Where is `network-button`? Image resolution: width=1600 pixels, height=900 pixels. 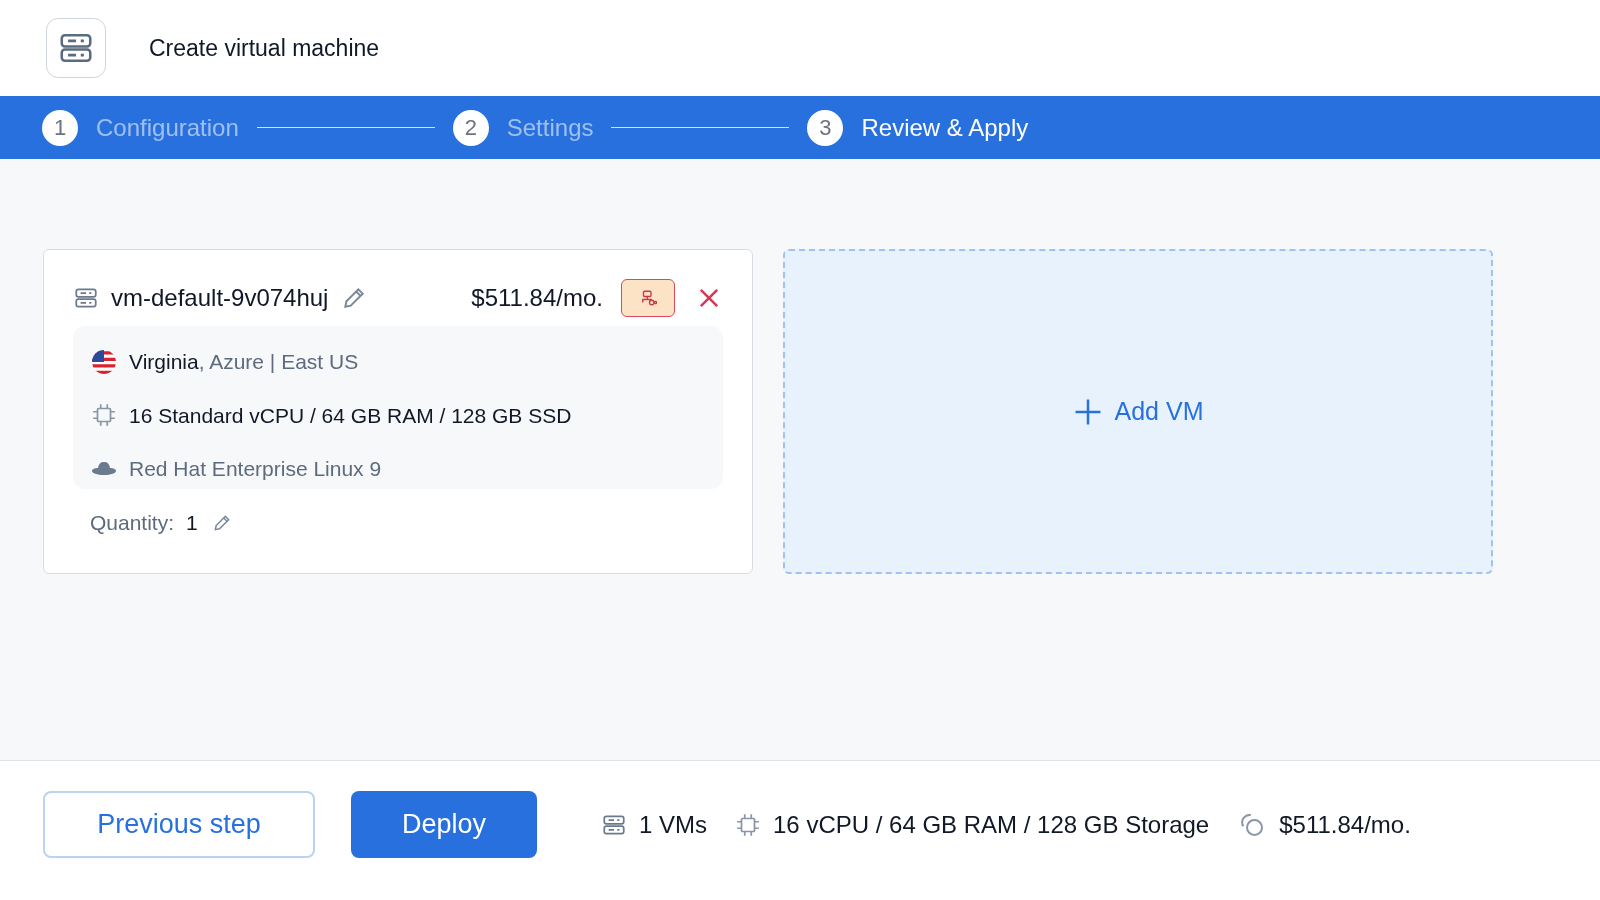 network-button is located at coordinates (648, 298).